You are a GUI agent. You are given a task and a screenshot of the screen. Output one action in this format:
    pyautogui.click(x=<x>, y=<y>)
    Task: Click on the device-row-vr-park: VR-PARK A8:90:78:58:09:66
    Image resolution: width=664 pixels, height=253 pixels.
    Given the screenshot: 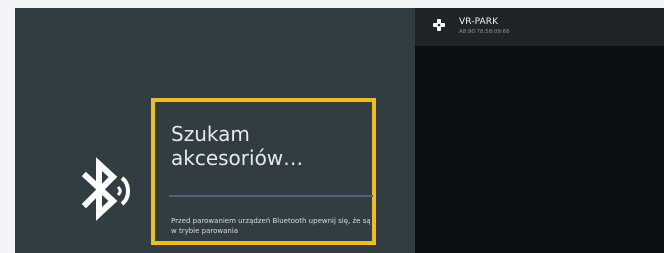 What is the action you would take?
    pyautogui.click(x=539, y=27)
    